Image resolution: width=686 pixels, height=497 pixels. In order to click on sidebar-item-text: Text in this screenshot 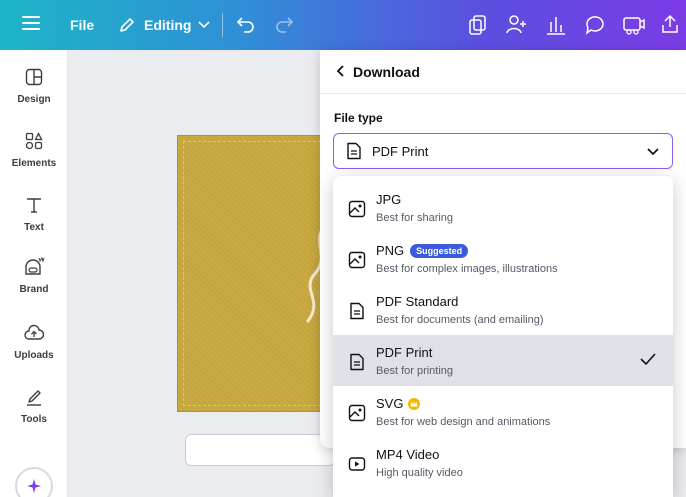, I will do `click(34, 222)`.